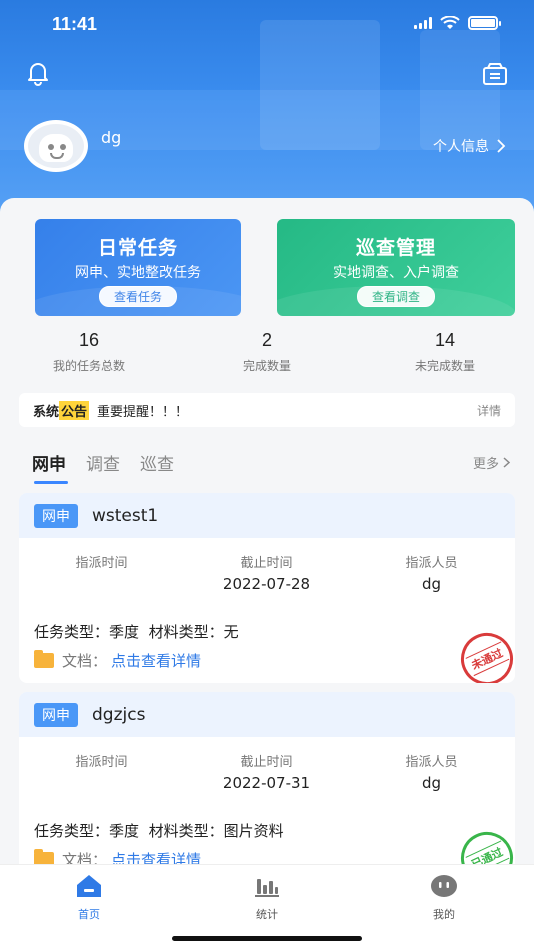 The image size is (534, 950). I want to click on notice-bar: 系统 公告 重要提醒！！！ 详情, so click(267, 410).